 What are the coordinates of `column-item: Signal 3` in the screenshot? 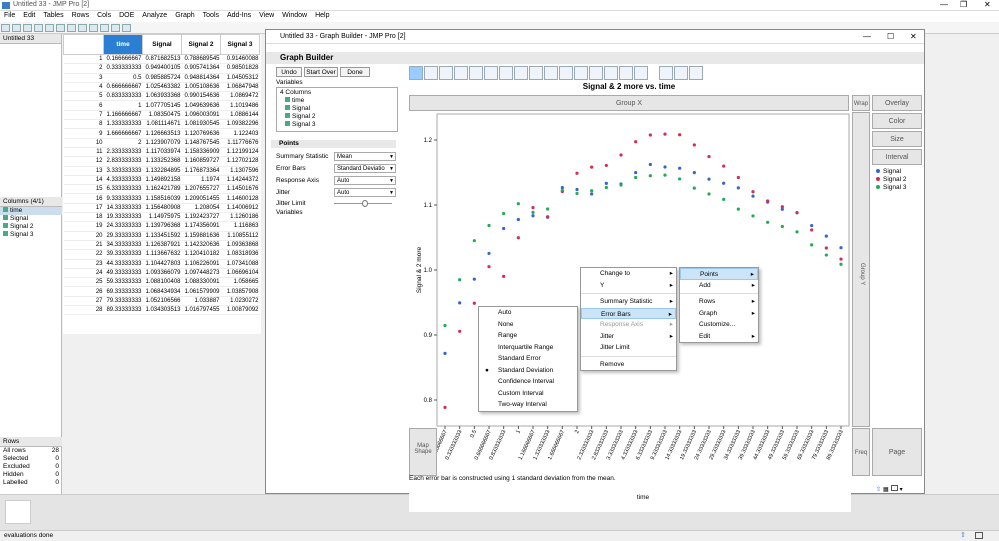 It's located at (31, 235).